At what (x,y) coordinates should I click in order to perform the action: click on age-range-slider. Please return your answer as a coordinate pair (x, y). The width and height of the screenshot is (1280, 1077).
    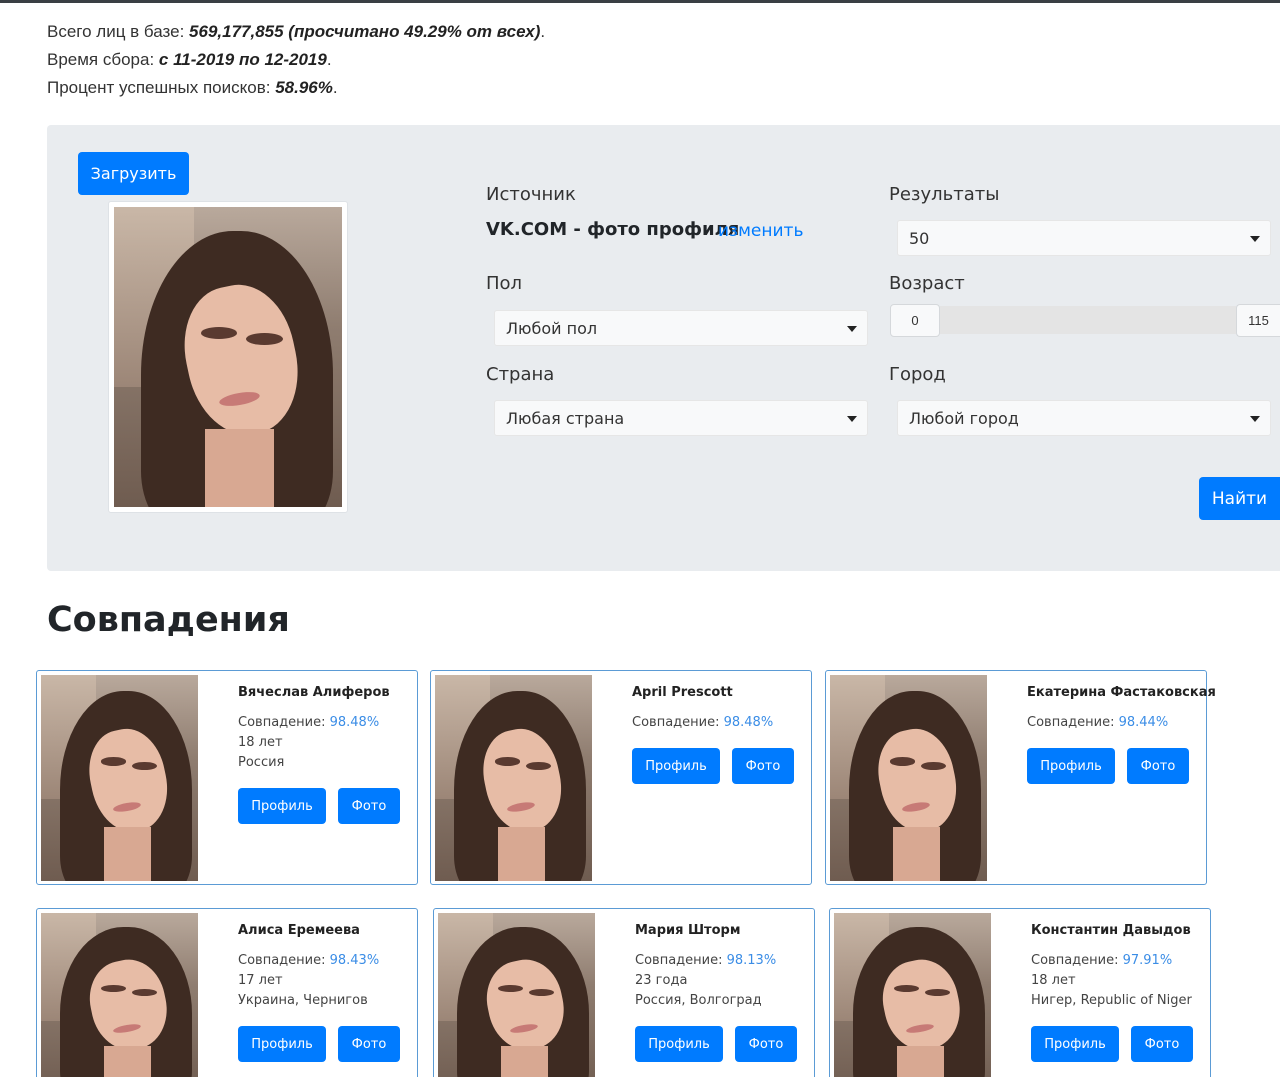
    Looking at the image, I should click on (1088, 320).